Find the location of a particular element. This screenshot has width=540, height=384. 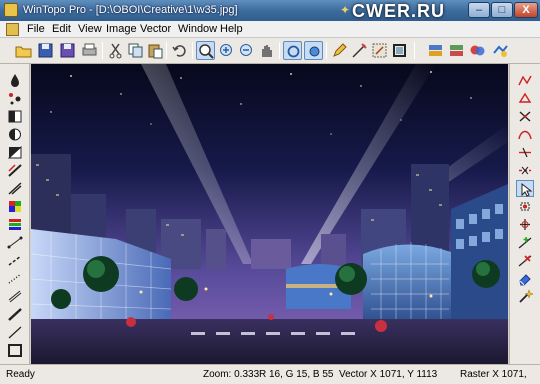

watermark-star-icon: ✦ is located at coordinates (345, 10).